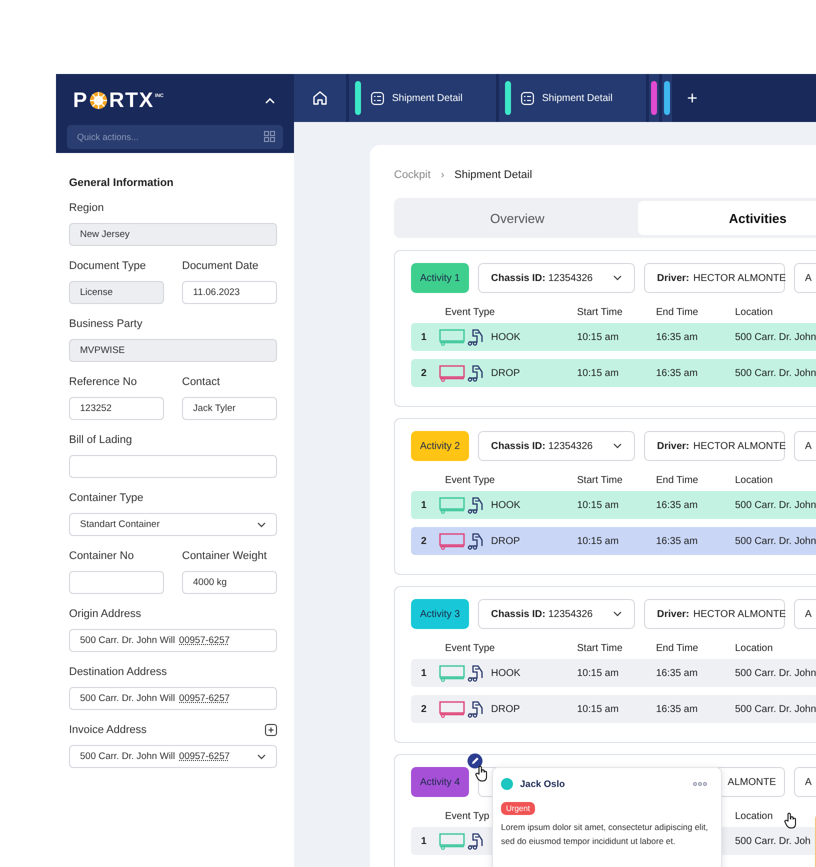 The width and height of the screenshot is (816, 867). Describe the element at coordinates (773, 841) in the screenshot. I see `location-cell-text: 500 Carr. Dr. Joh` at that location.